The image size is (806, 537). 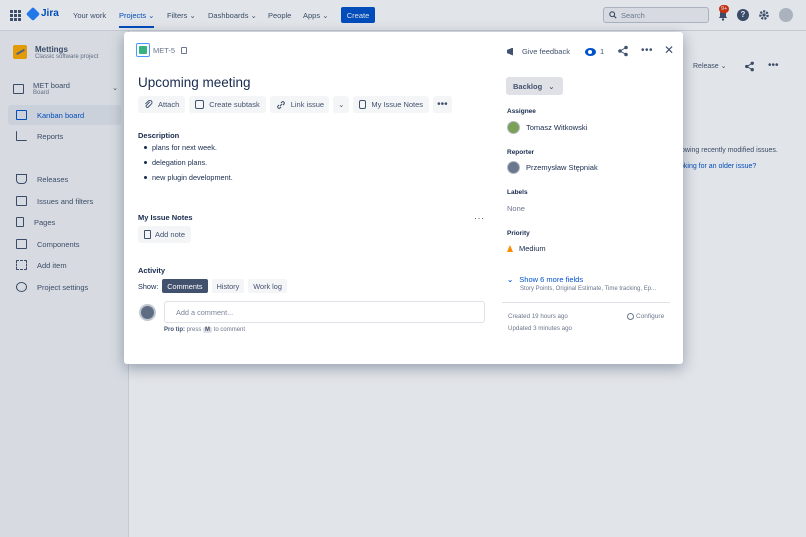 What do you see at coordinates (194, 82) in the screenshot?
I see `issue-title: Upcoming meeting` at bounding box center [194, 82].